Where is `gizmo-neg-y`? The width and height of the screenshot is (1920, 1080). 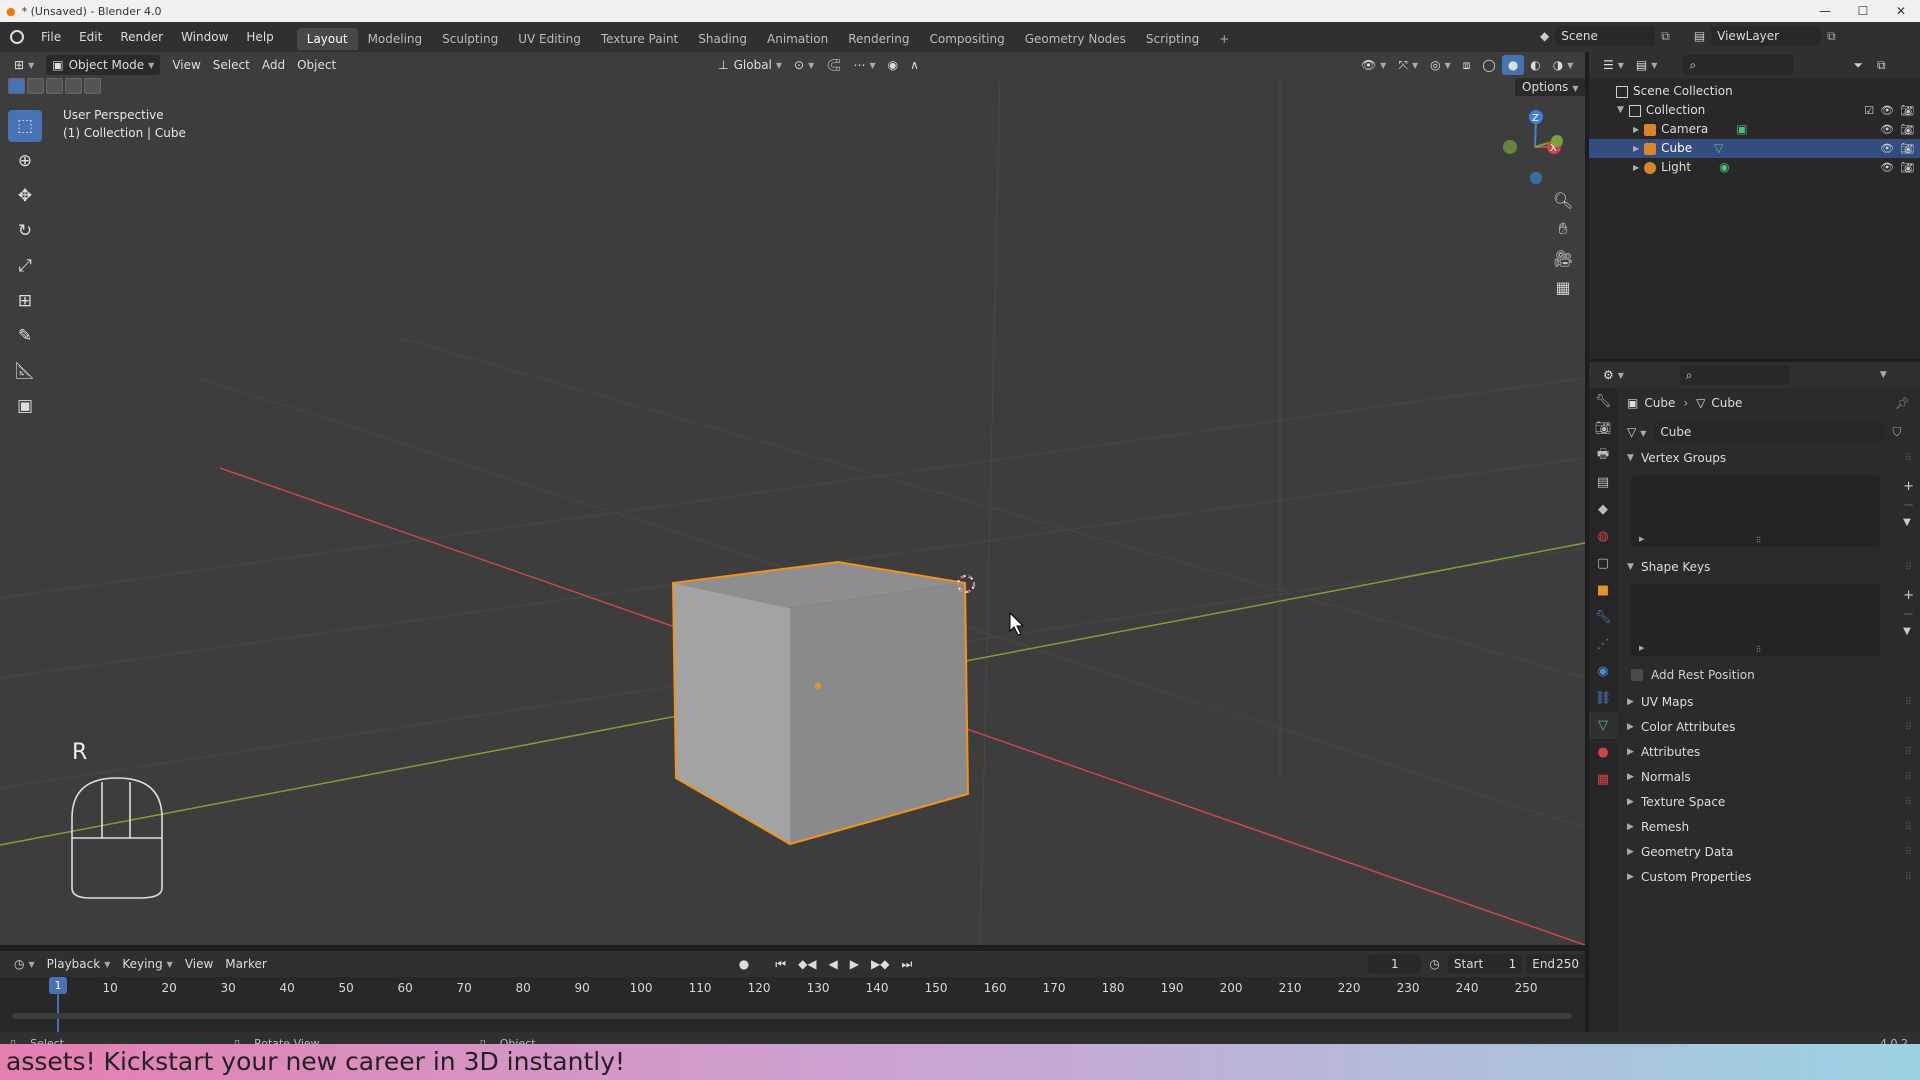 gizmo-neg-y is located at coordinates (1510, 147).